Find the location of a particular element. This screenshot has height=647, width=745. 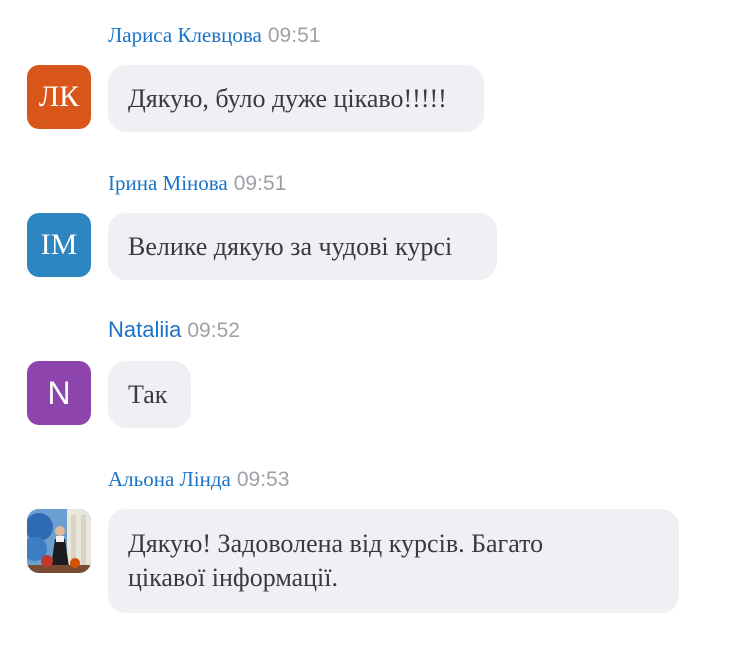

message-text-line: цікавої інформації. is located at coordinates (233, 577).